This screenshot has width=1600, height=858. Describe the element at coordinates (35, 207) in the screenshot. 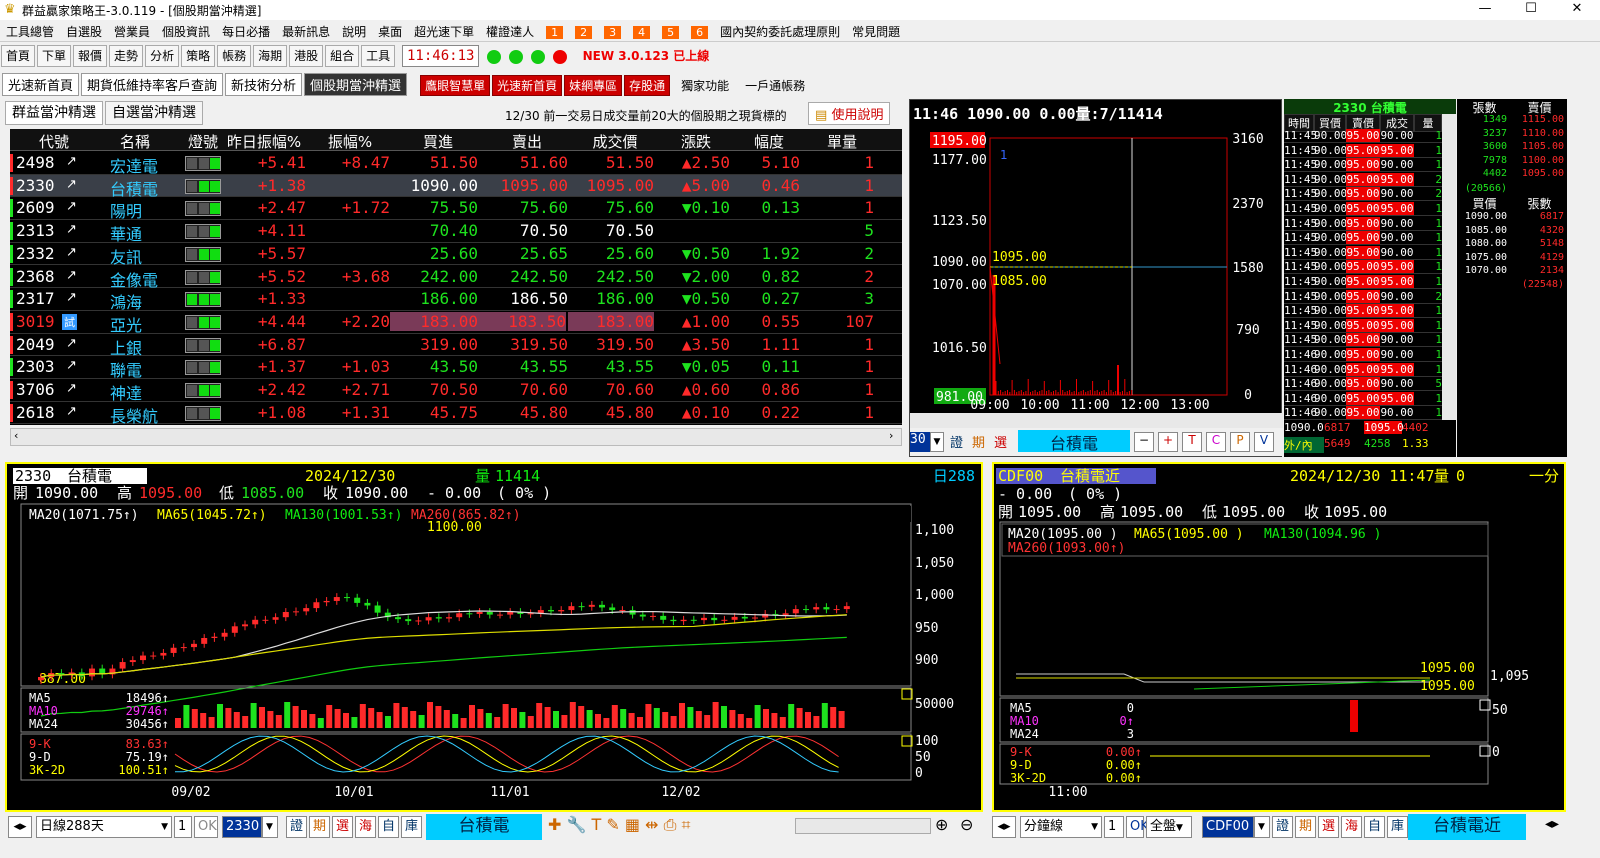

I see `stock-code: 2609` at that location.